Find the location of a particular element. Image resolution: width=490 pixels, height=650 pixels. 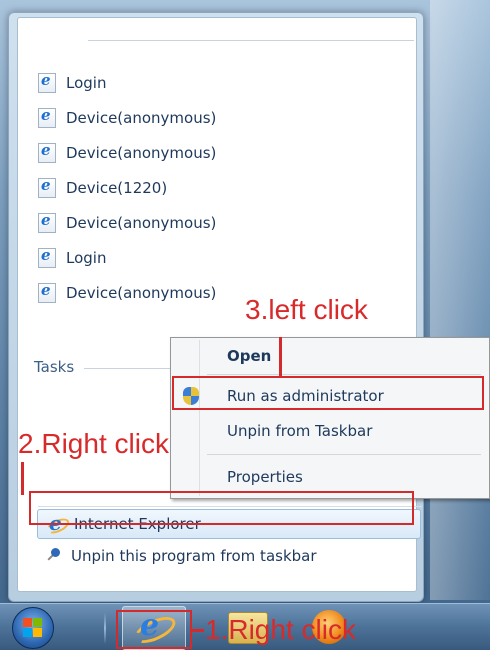

unpin-label: Unpin this program from taskbar is located at coordinates (194, 556).